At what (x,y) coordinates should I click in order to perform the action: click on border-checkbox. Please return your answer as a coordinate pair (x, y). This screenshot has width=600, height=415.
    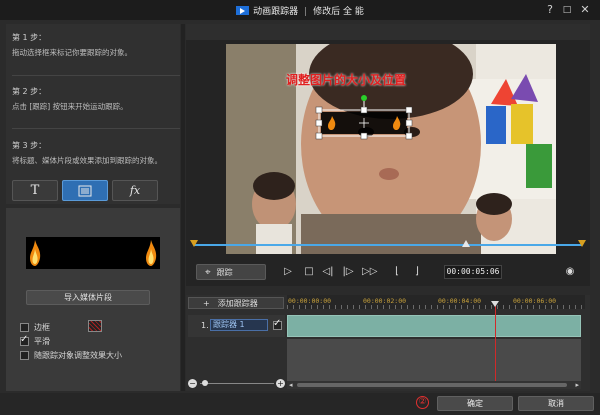
    Looking at the image, I should click on (24, 327).